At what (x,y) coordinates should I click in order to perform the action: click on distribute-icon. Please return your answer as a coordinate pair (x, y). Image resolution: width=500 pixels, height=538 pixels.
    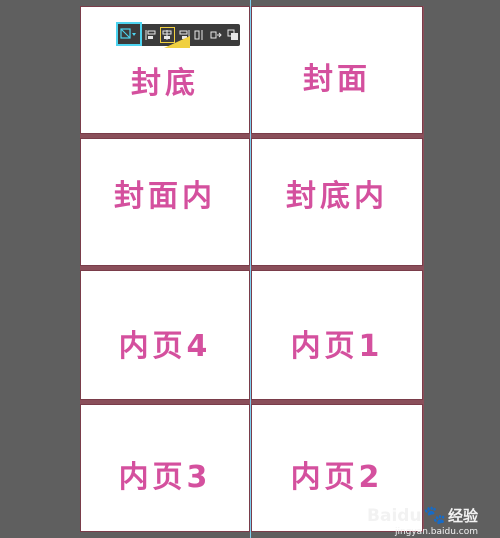
    Looking at the image, I should click on (200, 35).